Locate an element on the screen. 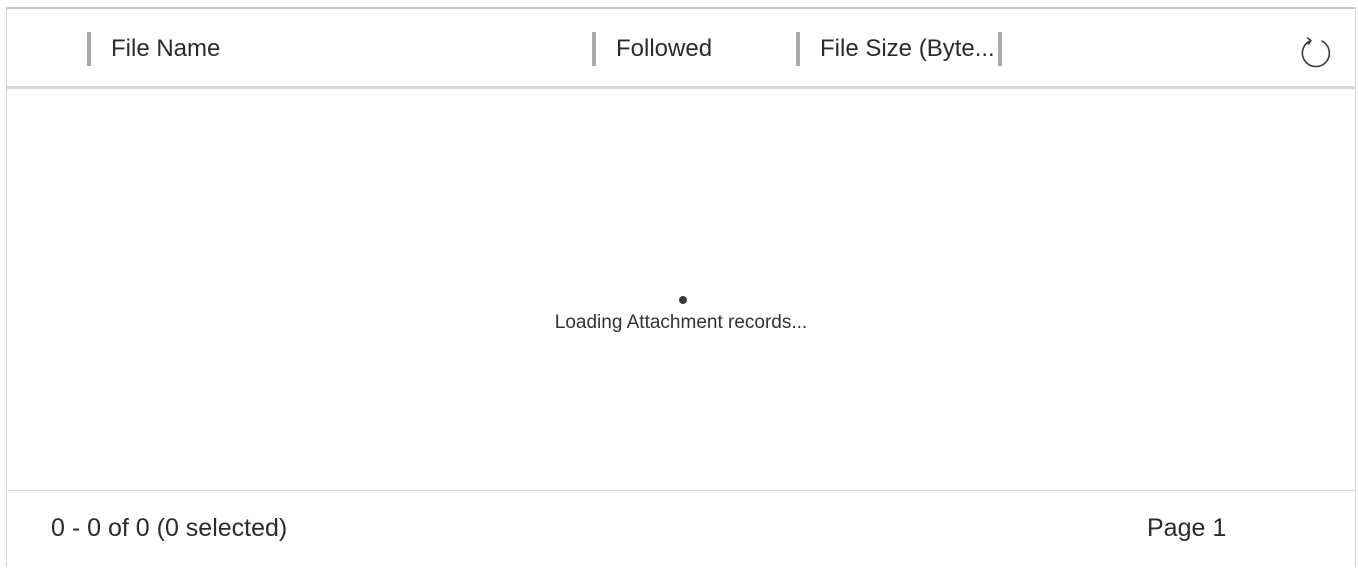  column-header-followed: Followed is located at coordinates (652, 49).